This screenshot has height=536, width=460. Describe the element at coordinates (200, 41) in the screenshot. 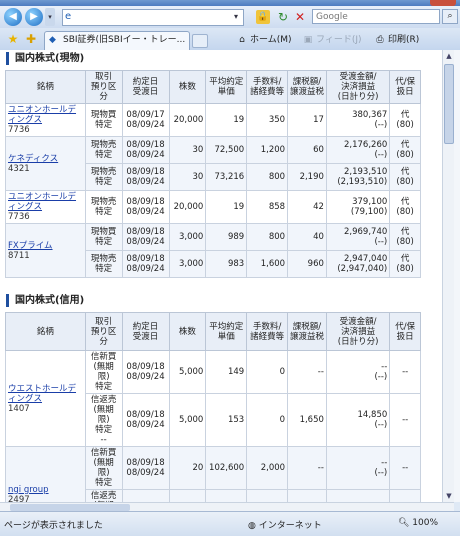

I see `new-tab-button` at that location.